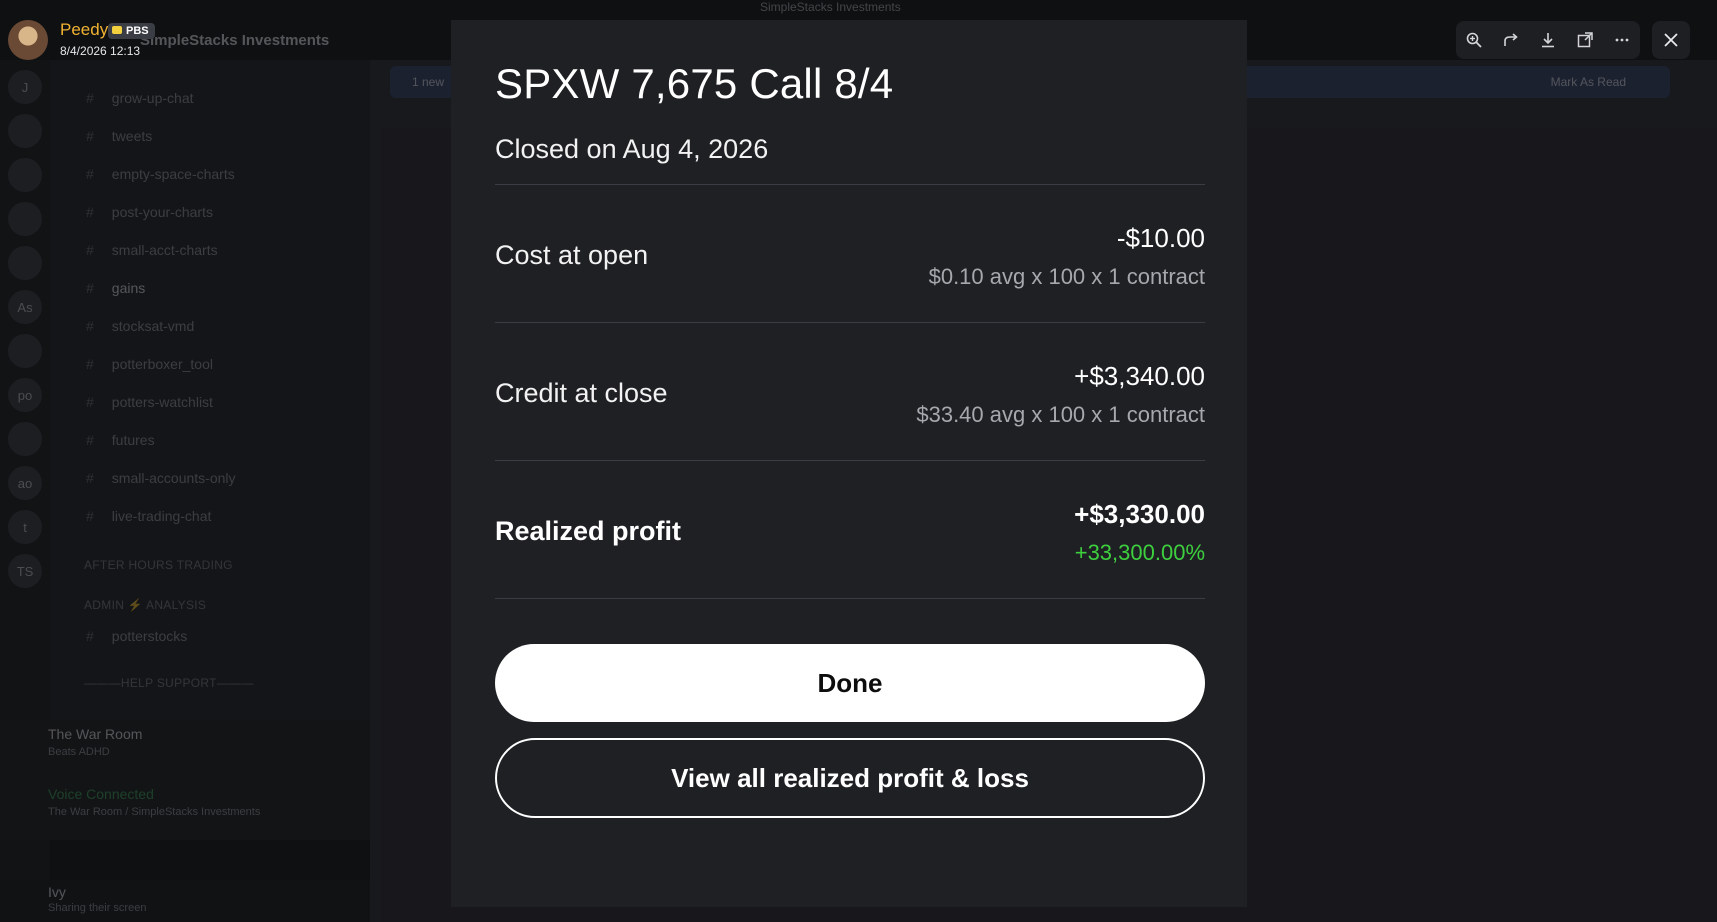  I want to click on uploader-name: Peedy, so click(84, 30).